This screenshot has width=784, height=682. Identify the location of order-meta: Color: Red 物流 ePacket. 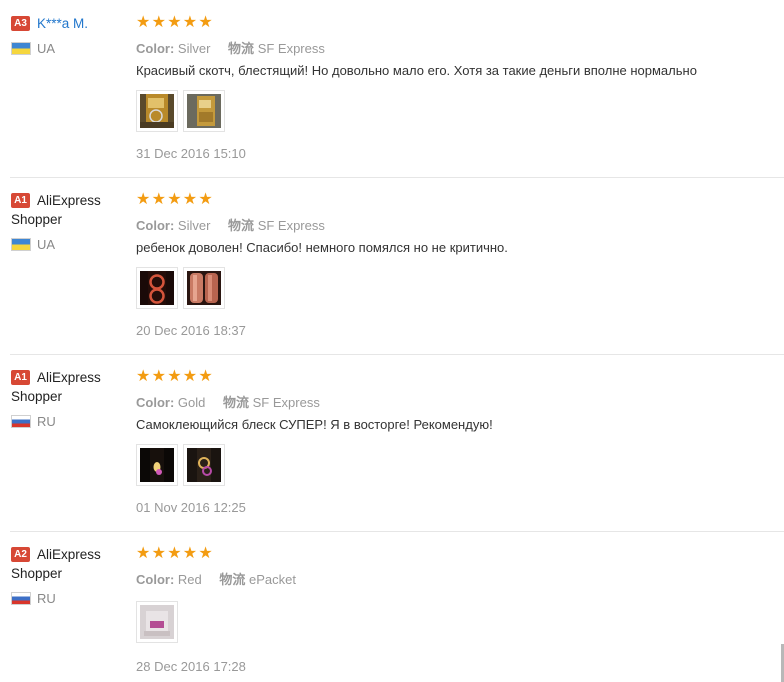
(223, 578).